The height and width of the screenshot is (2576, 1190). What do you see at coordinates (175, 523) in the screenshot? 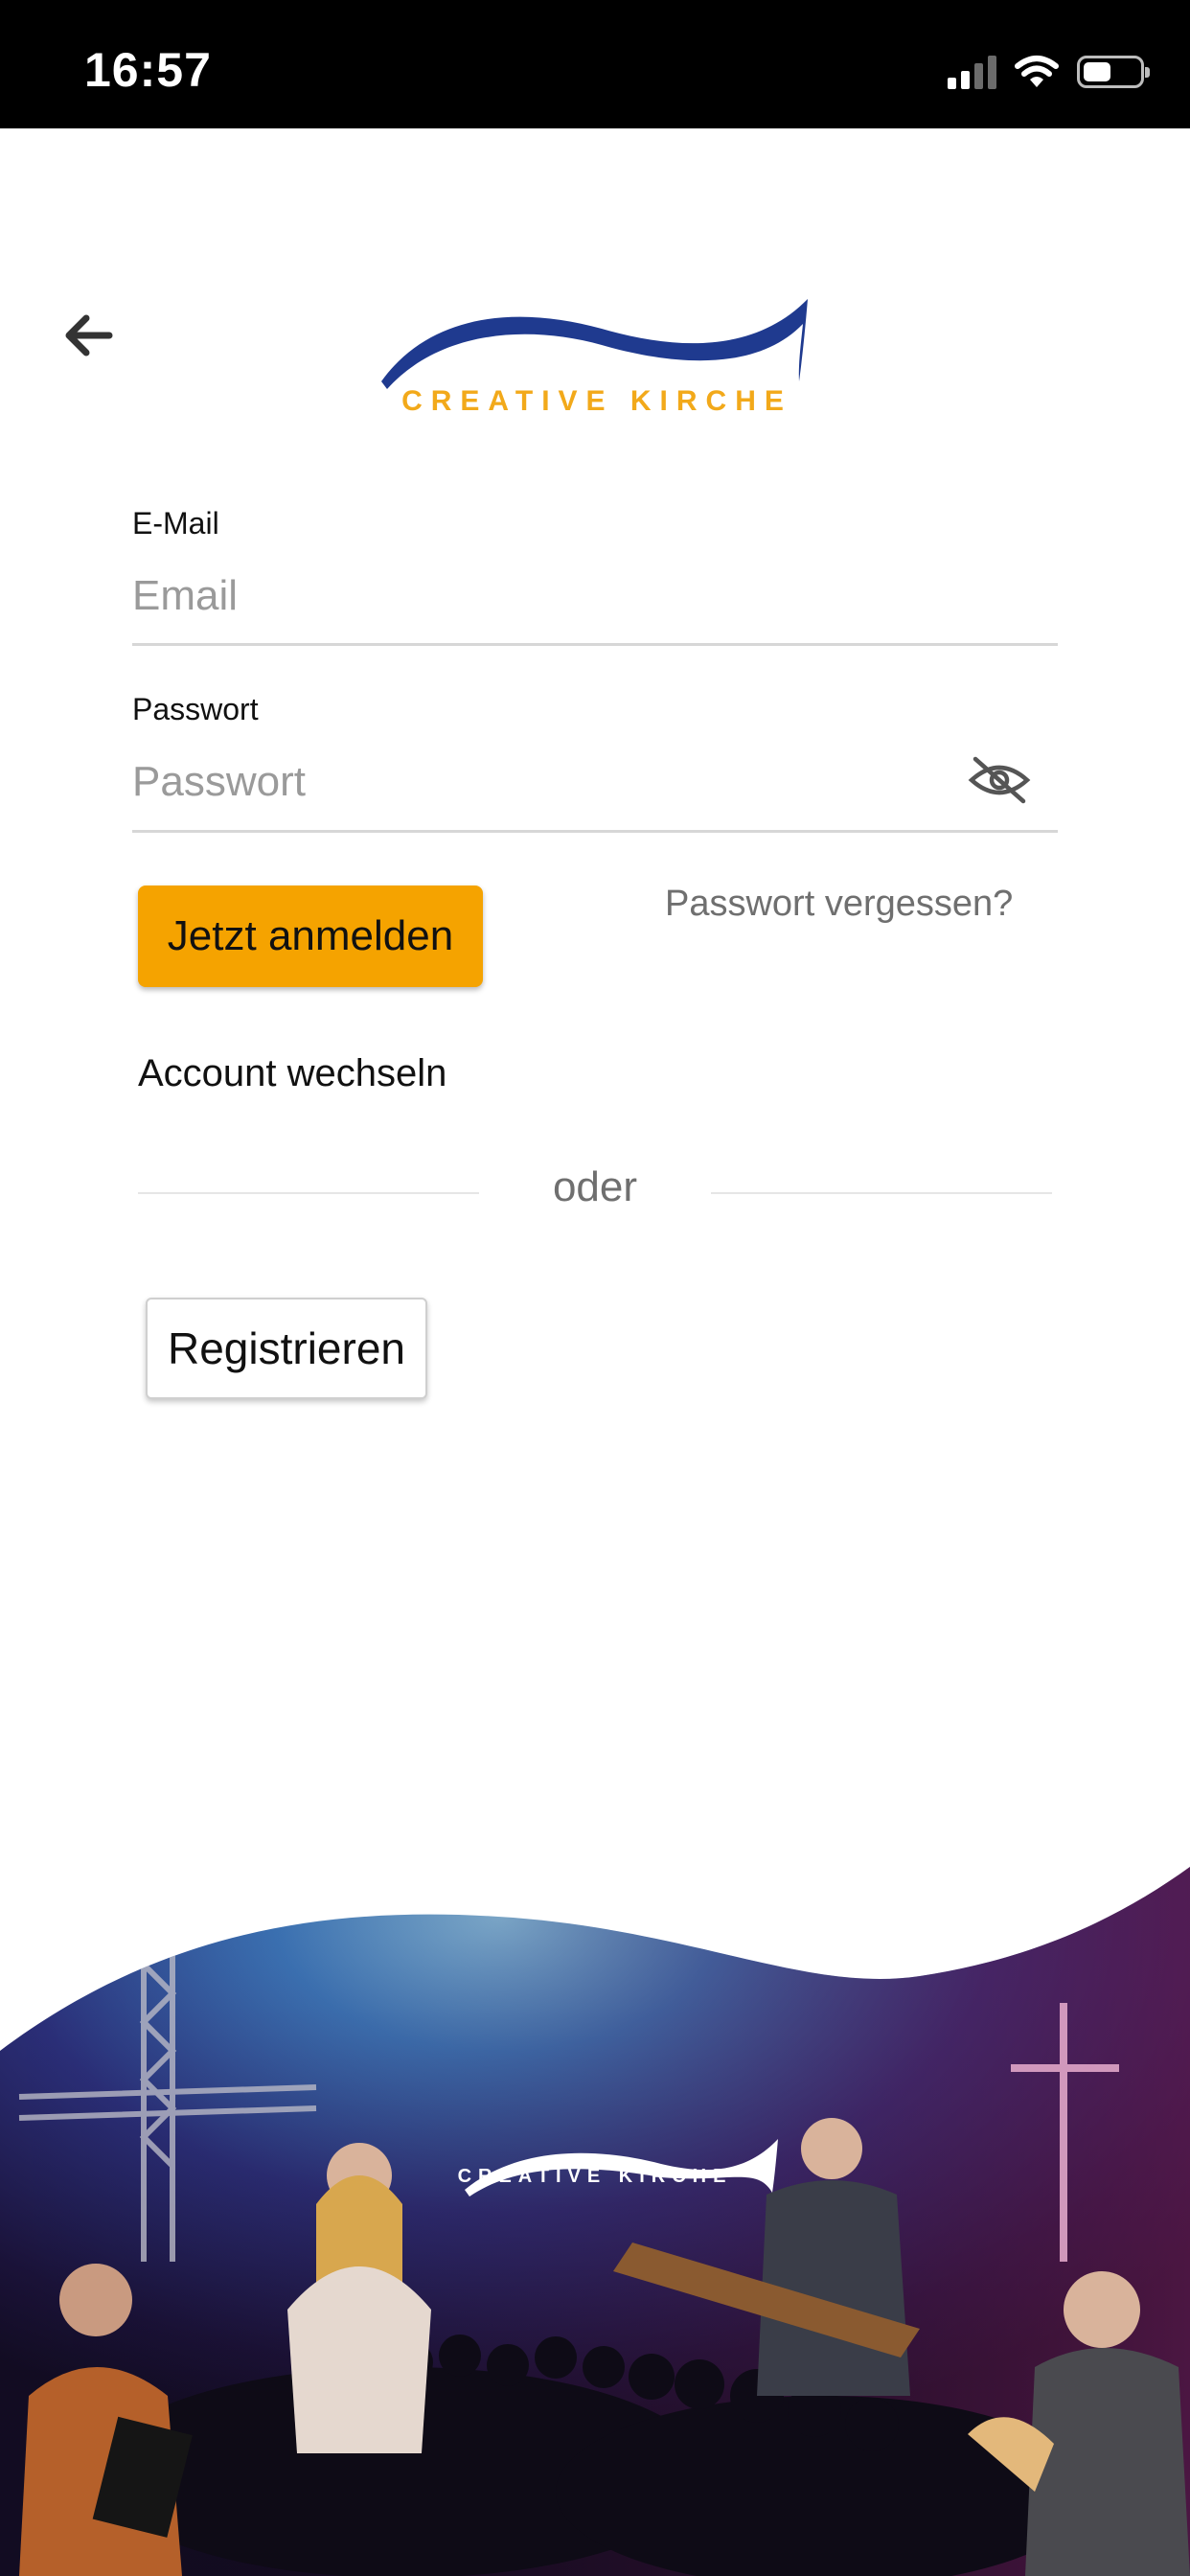
I see `email-label: E-Mail` at bounding box center [175, 523].